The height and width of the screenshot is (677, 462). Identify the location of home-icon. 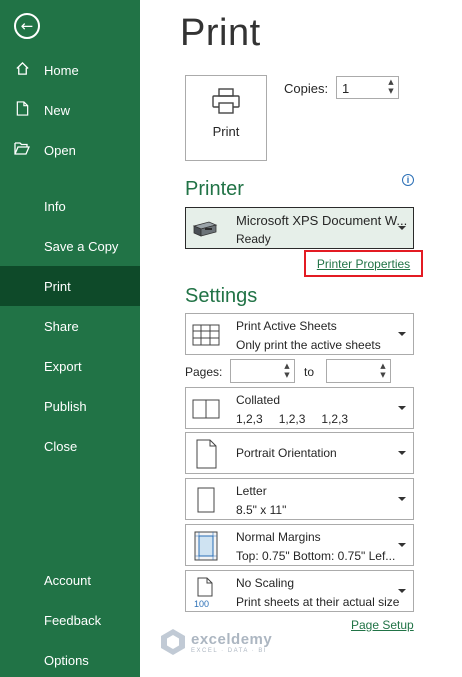
(22, 70).